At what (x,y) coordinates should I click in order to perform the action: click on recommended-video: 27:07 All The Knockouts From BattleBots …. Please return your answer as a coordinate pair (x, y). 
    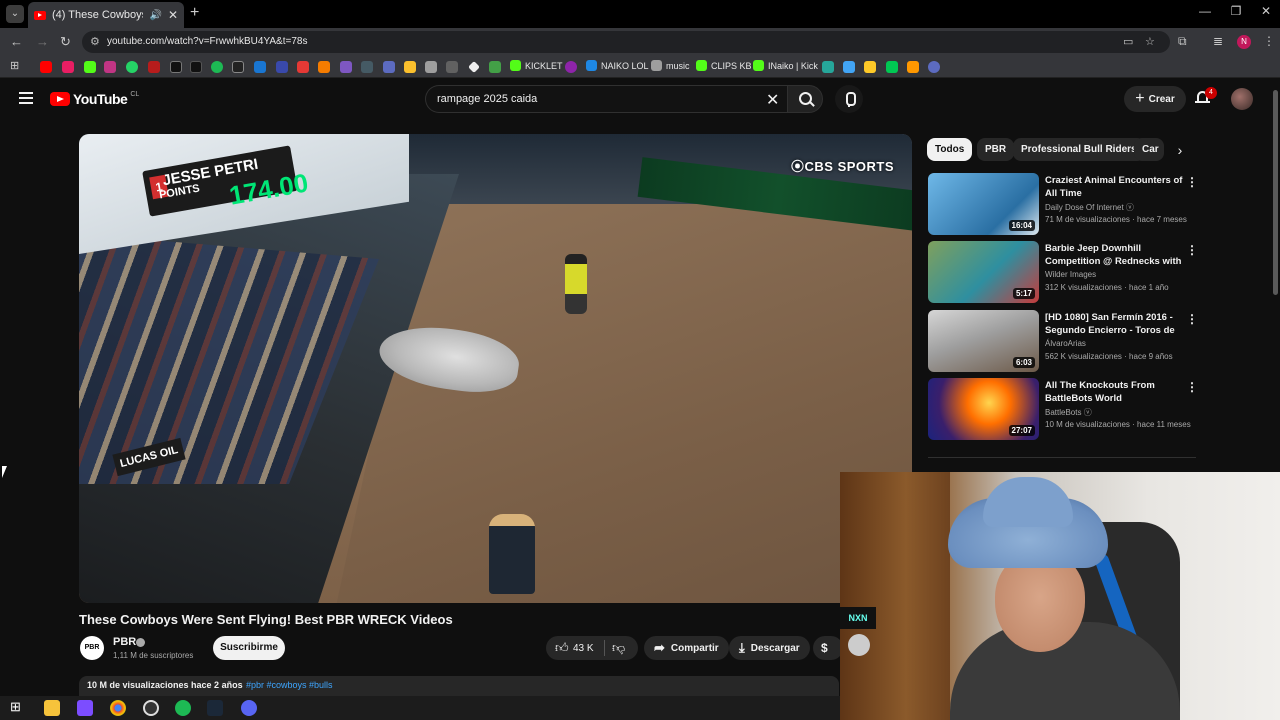
    Looking at the image, I should click on (1063, 410).